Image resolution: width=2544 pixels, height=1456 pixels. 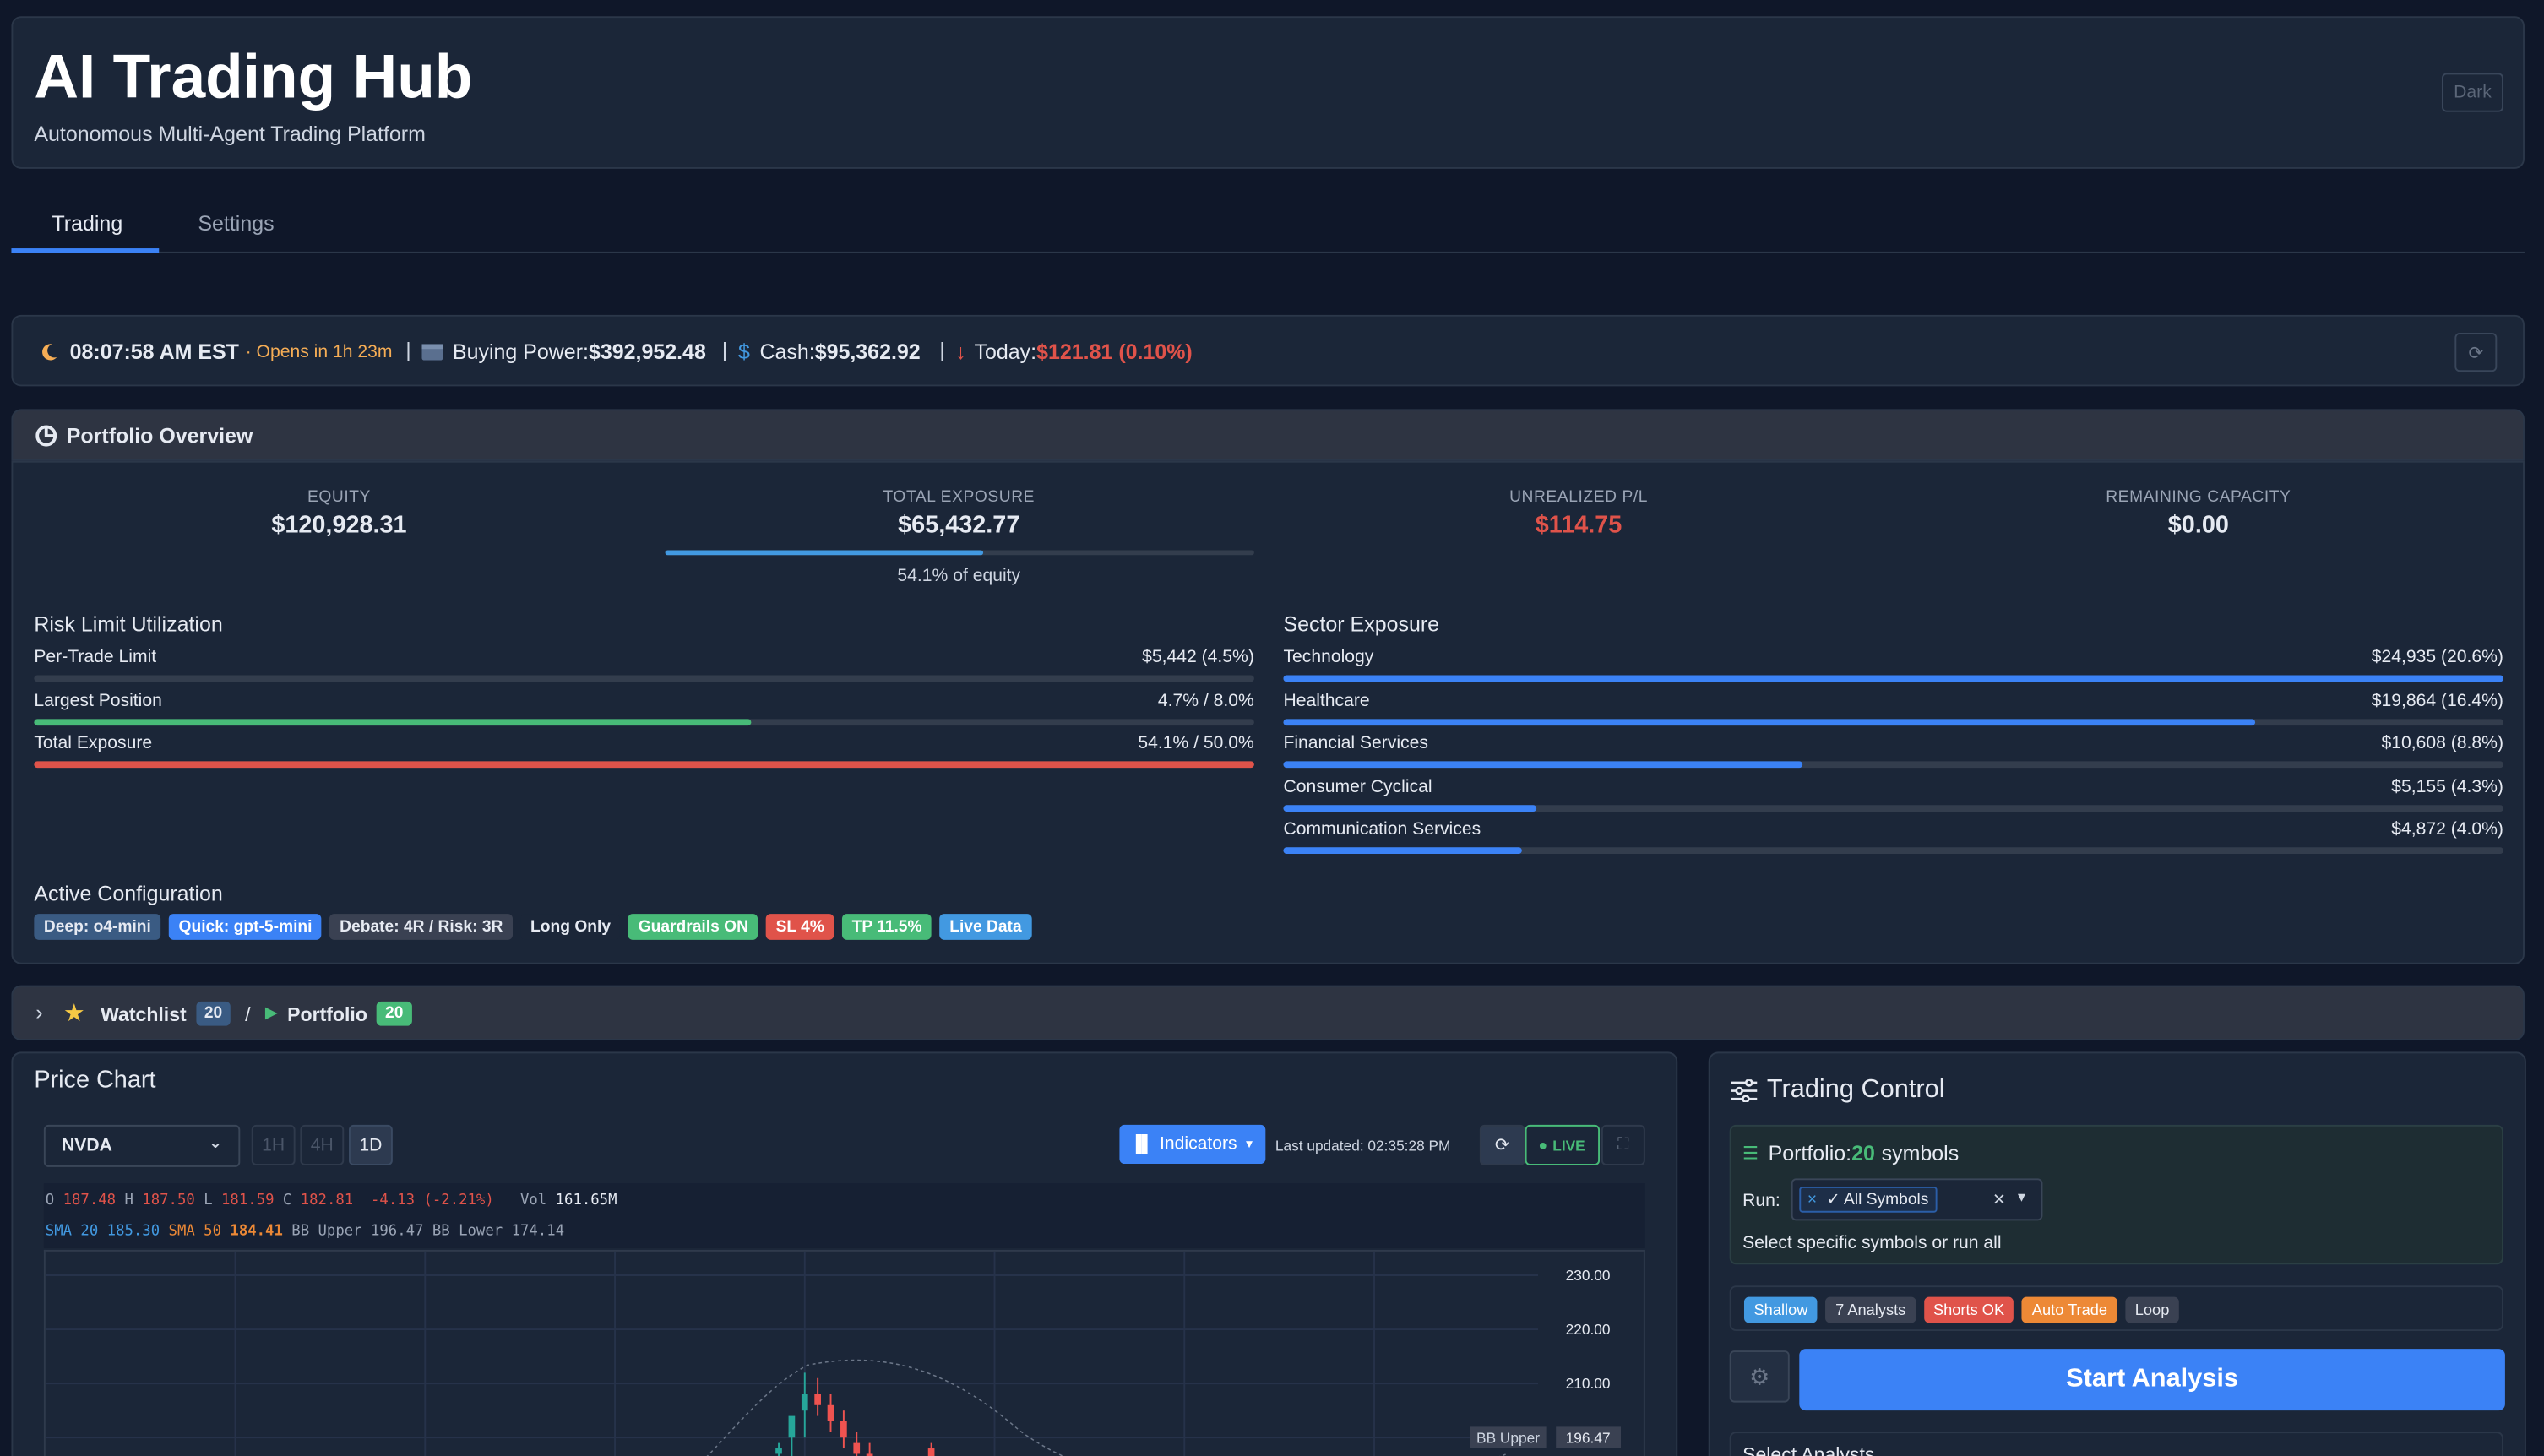 What do you see at coordinates (1999, 1199) in the screenshot?
I see `clear-selection-icon: ×` at bounding box center [1999, 1199].